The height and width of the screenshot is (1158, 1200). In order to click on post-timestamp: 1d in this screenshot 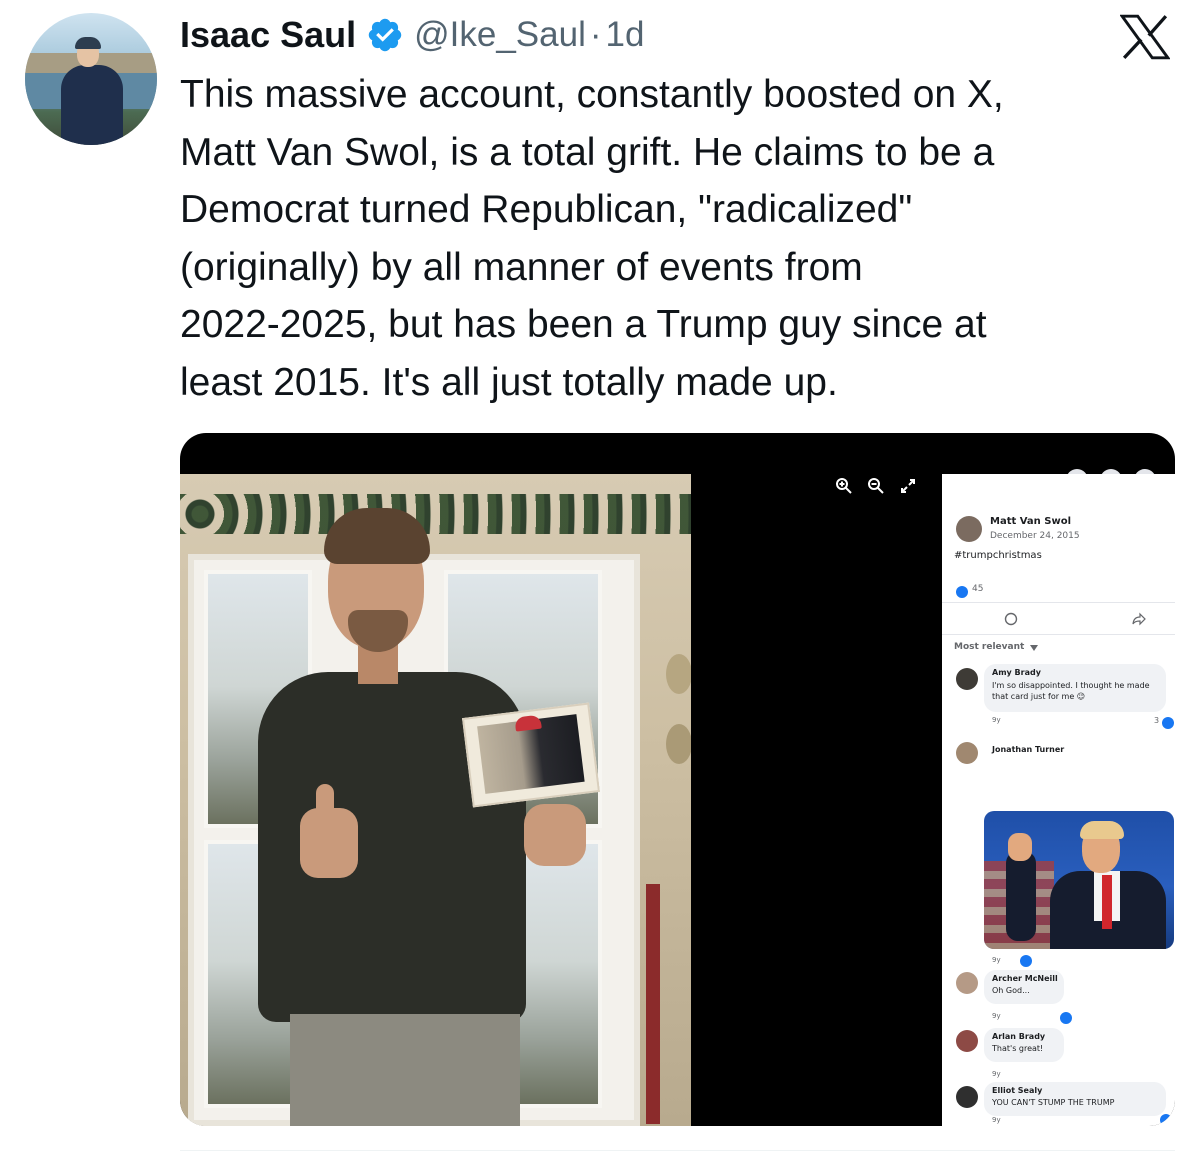, I will do `click(625, 35)`.